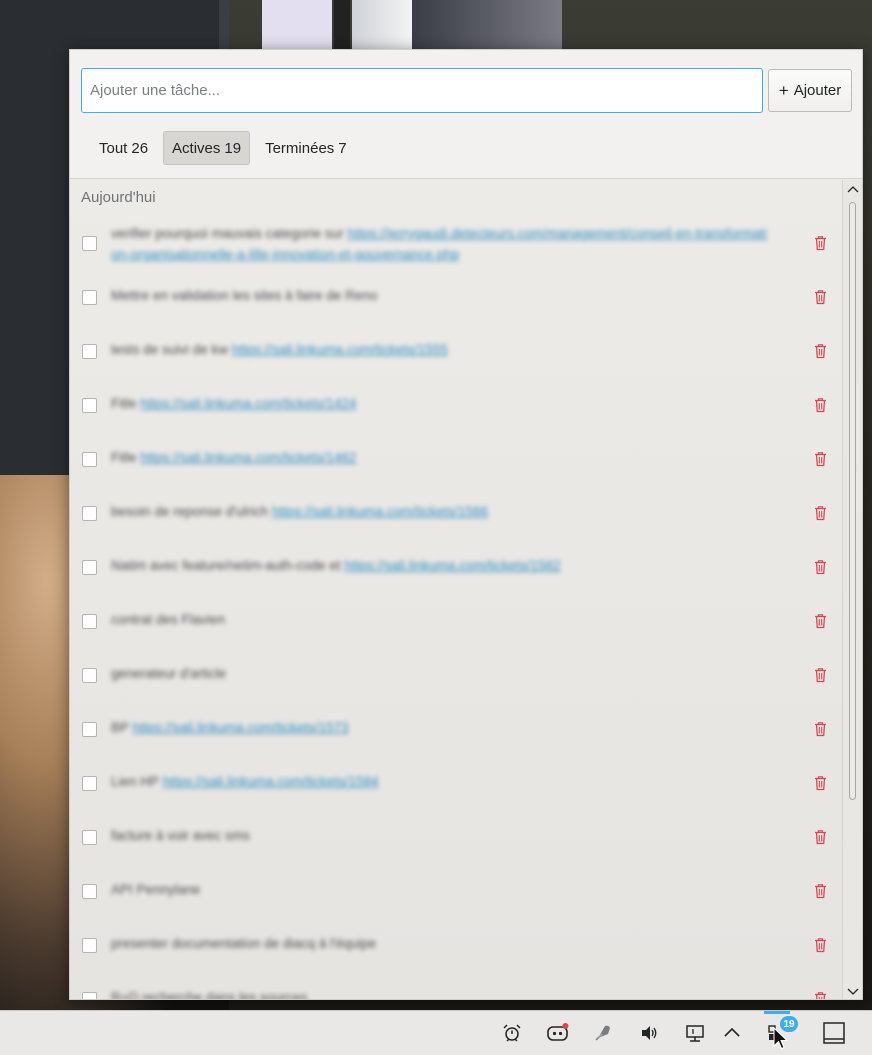 The image size is (872, 1055). I want to click on add-task-button: + Ajouter, so click(810, 90).